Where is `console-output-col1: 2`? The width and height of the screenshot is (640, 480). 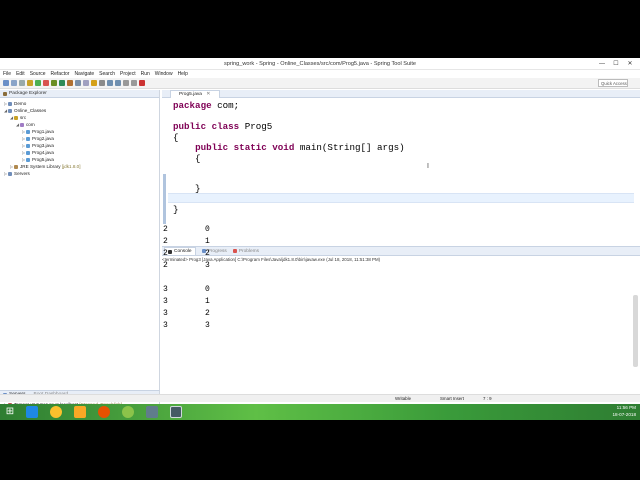
console-output-col1: 2 is located at coordinates (165, 265).